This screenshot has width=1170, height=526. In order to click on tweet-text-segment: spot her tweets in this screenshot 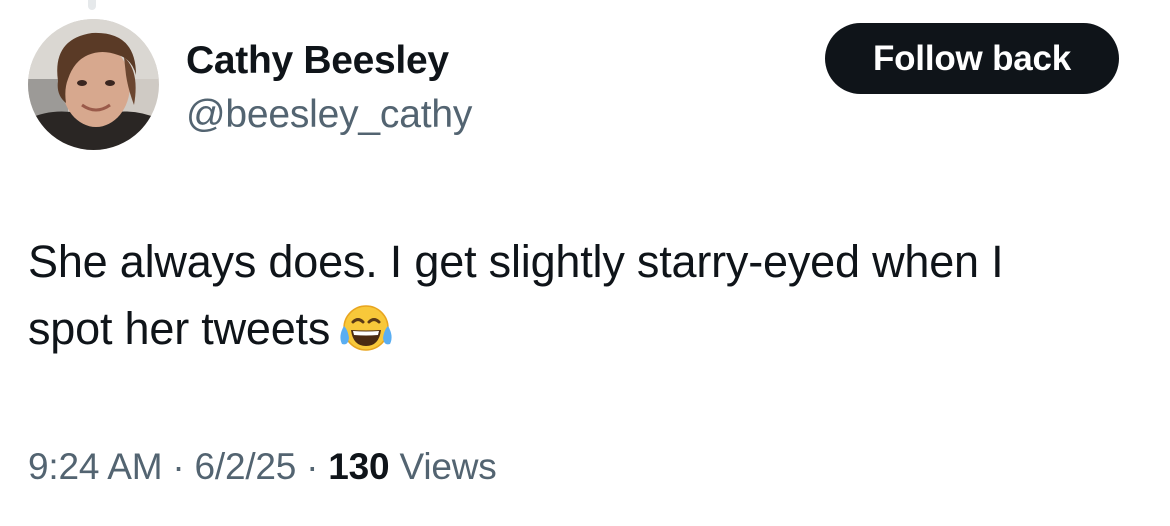, I will do `click(179, 328)`.